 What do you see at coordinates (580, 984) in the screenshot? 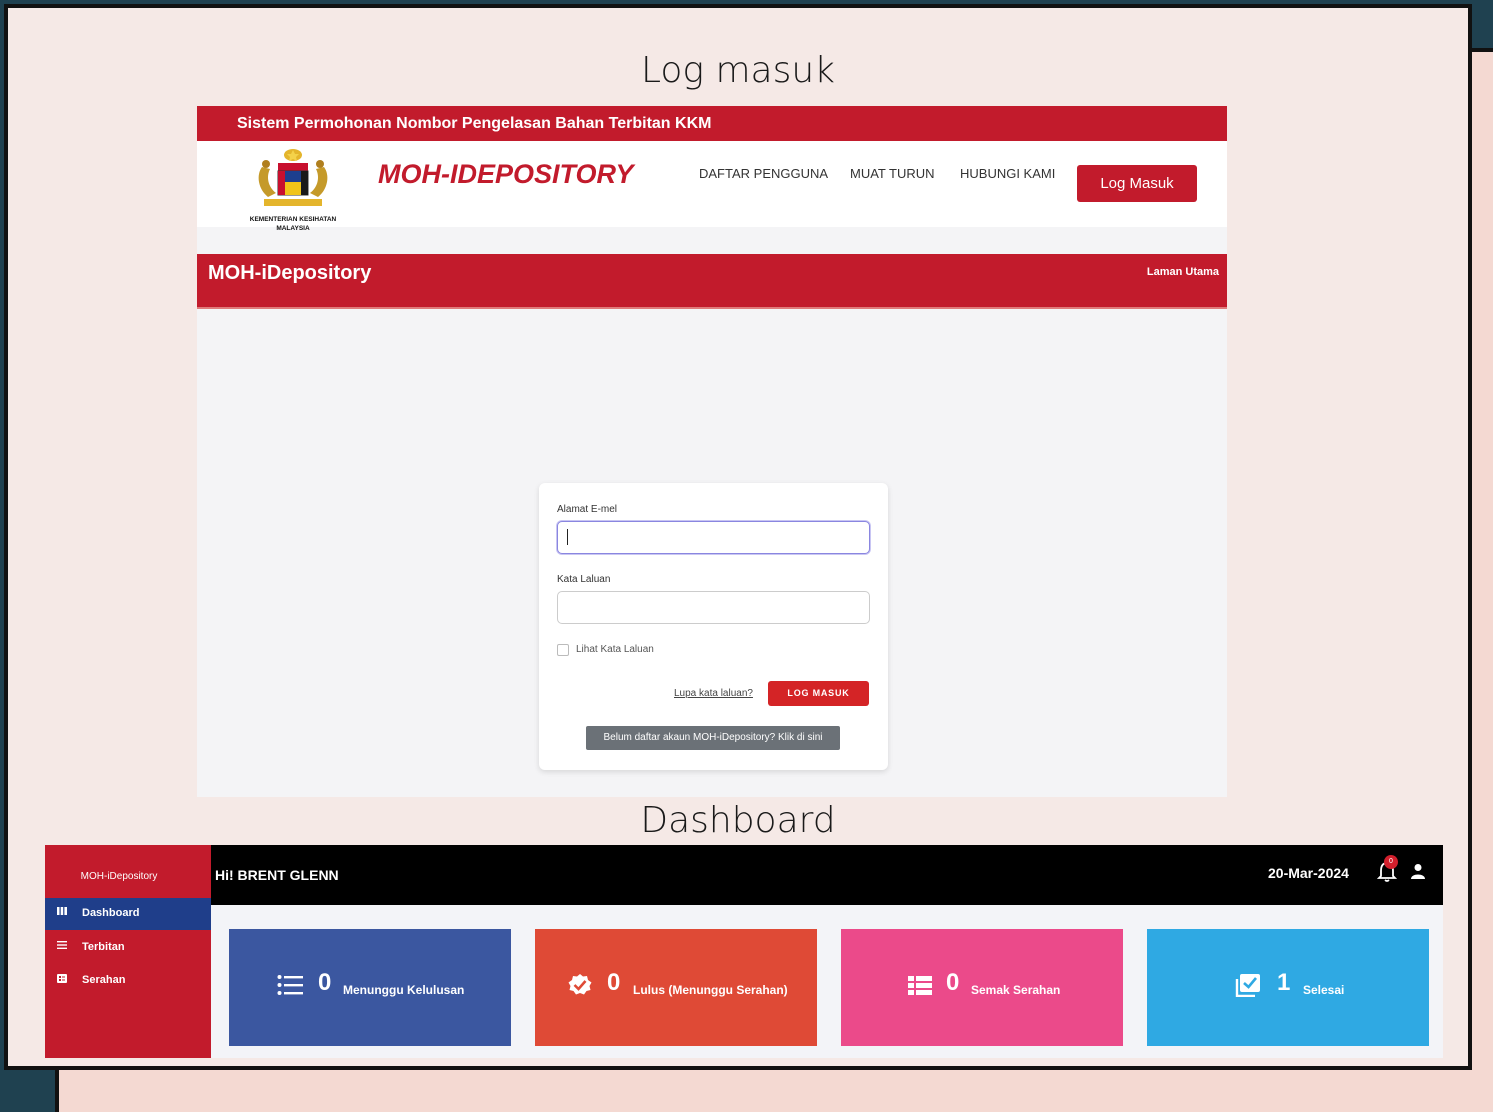
I see `check-badge-icon` at bounding box center [580, 984].